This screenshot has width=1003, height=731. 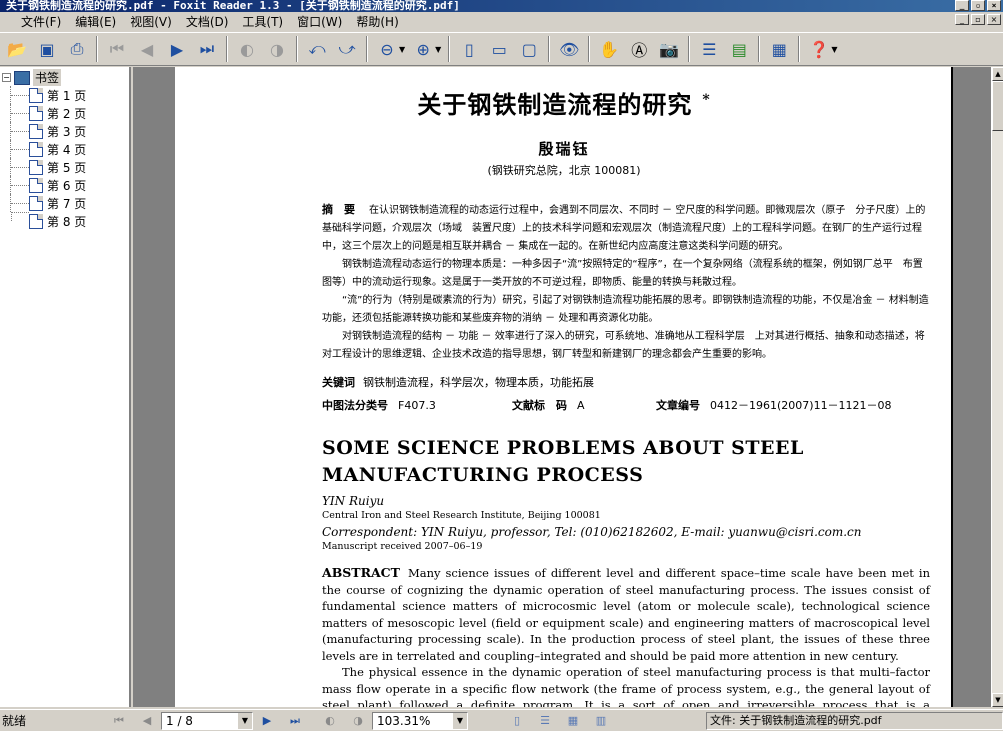 What do you see at coordinates (14, 721) in the screenshot?
I see `status-text: 就绪` at bounding box center [14, 721].